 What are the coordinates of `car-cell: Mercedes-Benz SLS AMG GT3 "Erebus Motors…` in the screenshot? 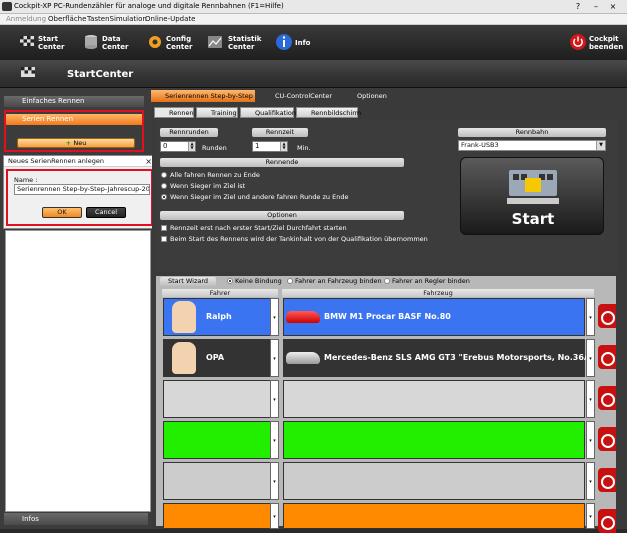 It's located at (438, 358).